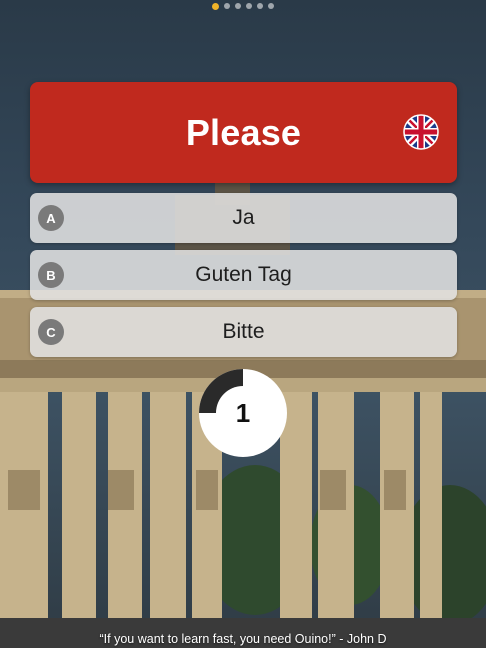 The image size is (486, 648). What do you see at coordinates (243, 6) in the screenshot?
I see `page-indicator` at bounding box center [243, 6].